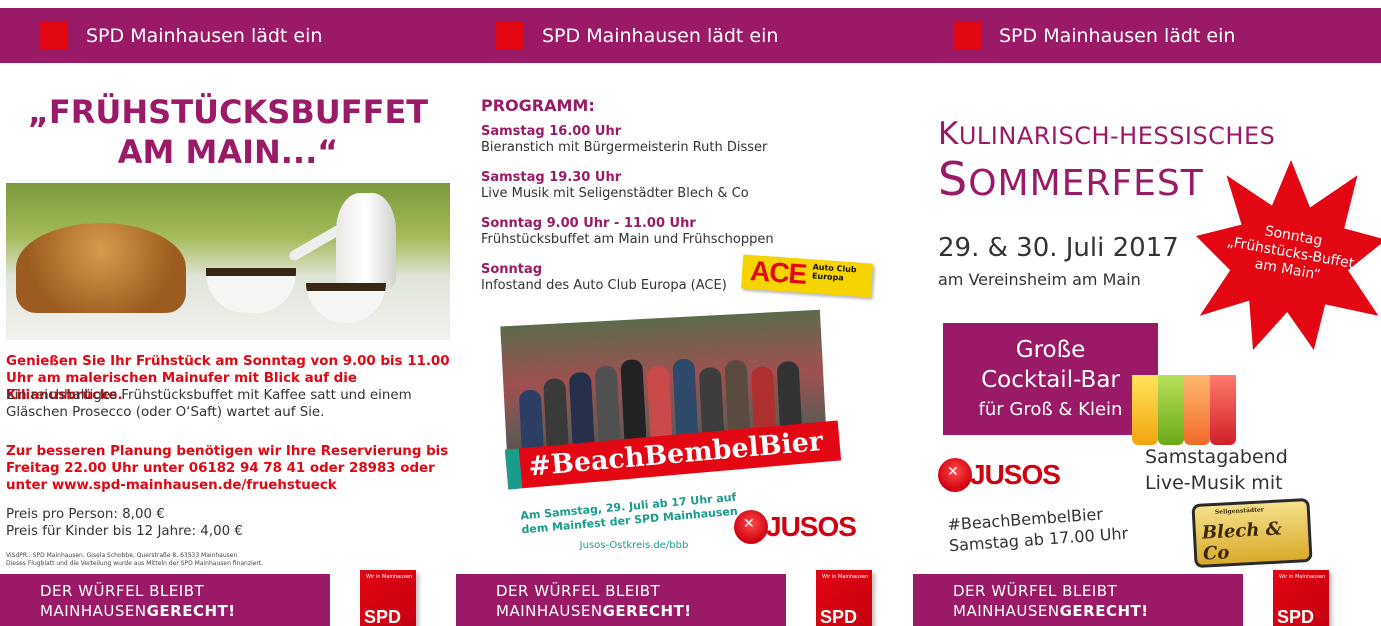  Describe the element at coordinates (1239, 511) in the screenshot. I see `blech-small-text: Seligenstädter` at that location.